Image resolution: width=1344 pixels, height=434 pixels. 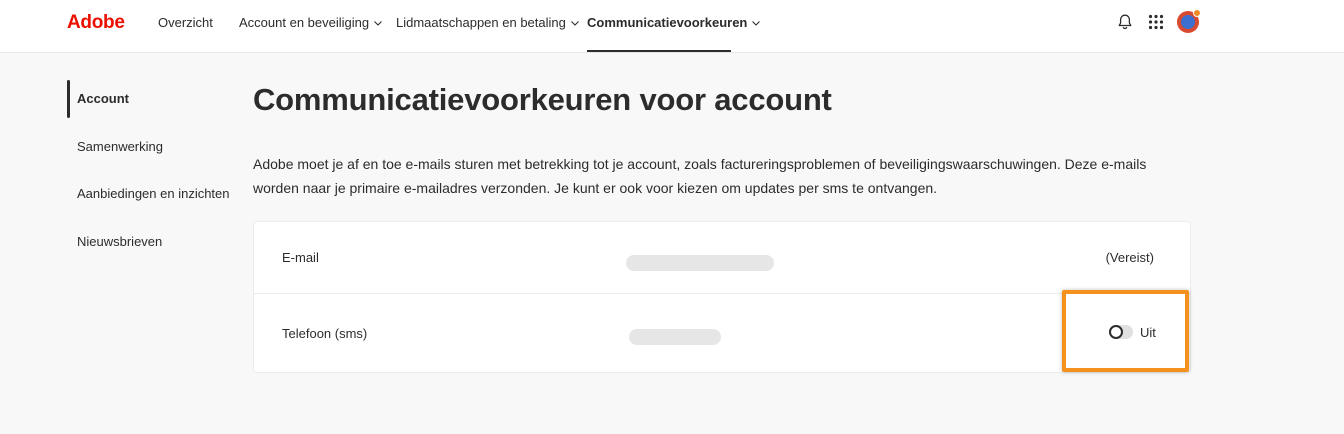 What do you see at coordinates (325, 333) in the screenshot?
I see `phone-row-label: Telefoon (sms)` at bounding box center [325, 333].